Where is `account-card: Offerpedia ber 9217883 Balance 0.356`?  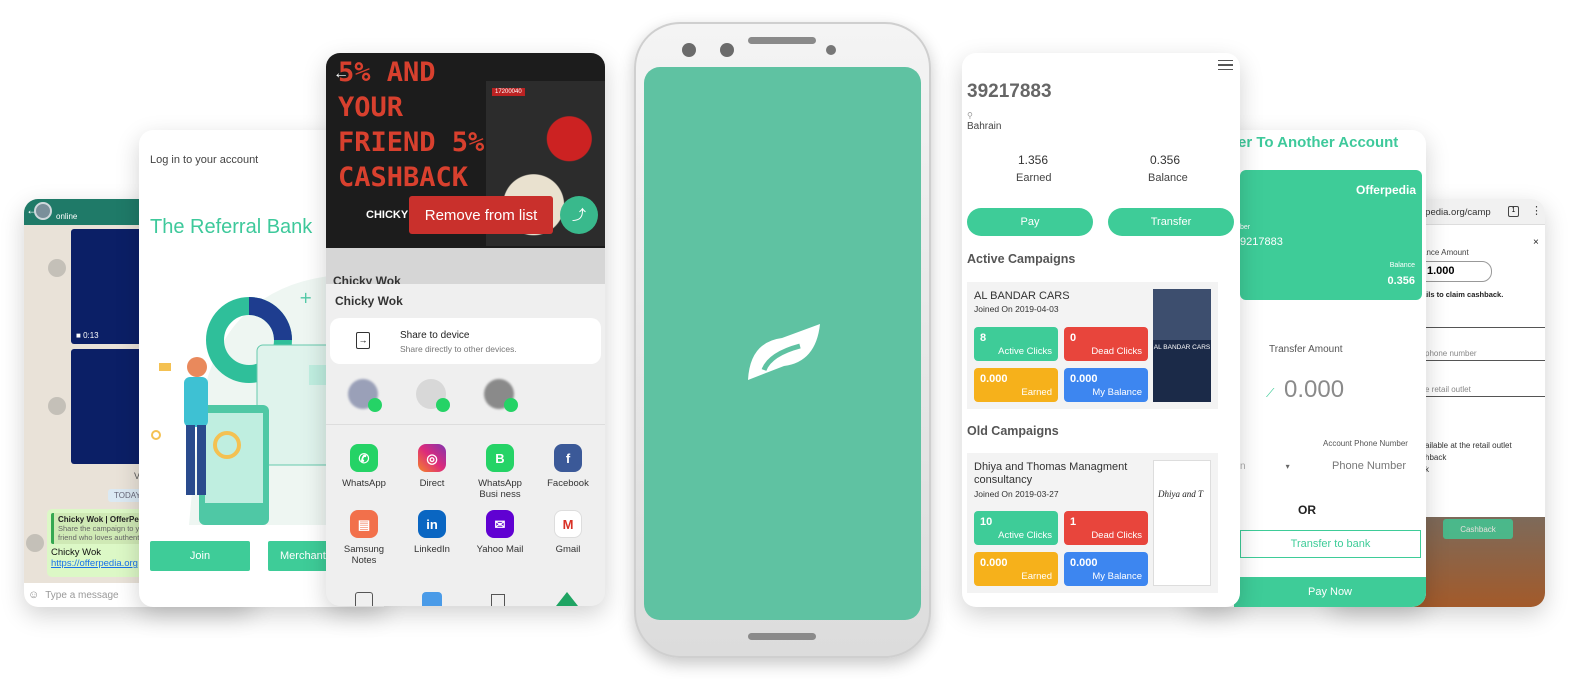
account-card: Offerpedia ber 9217883 Balance 0.356 is located at coordinates (1331, 235).